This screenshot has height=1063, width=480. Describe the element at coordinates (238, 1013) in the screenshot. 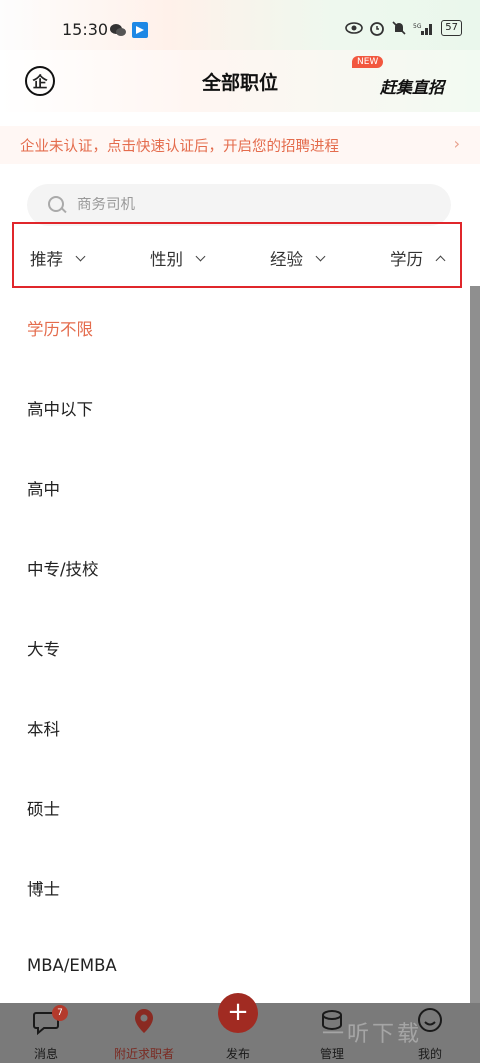

I see `plus-icon: +` at that location.